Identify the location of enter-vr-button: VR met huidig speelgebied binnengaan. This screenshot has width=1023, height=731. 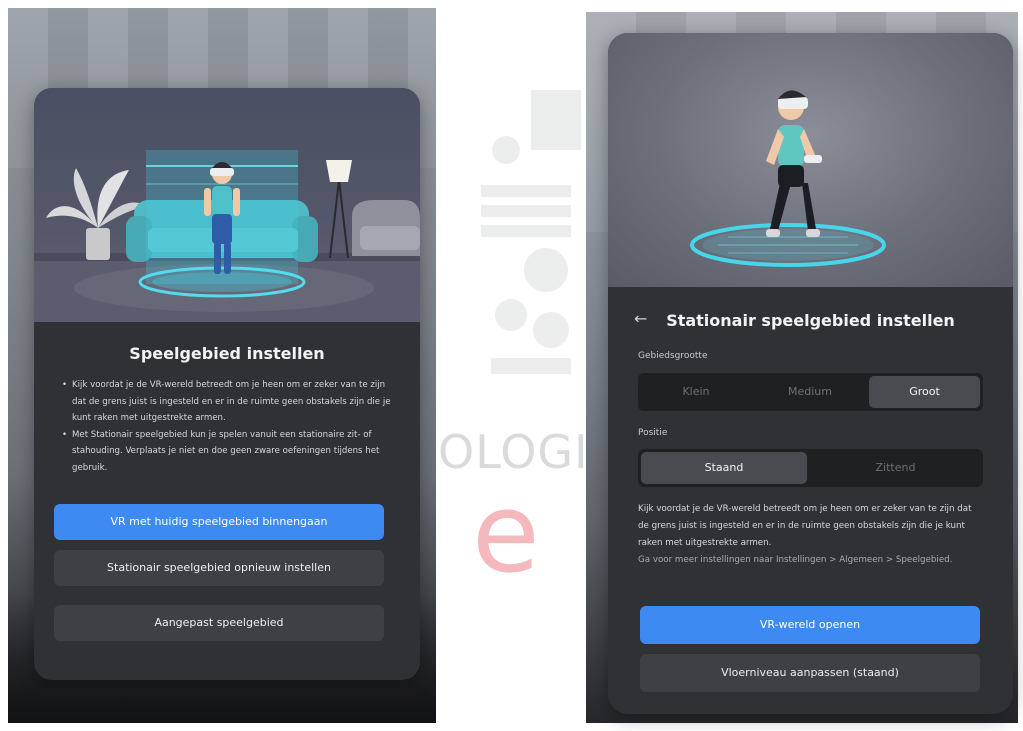
(219, 522).